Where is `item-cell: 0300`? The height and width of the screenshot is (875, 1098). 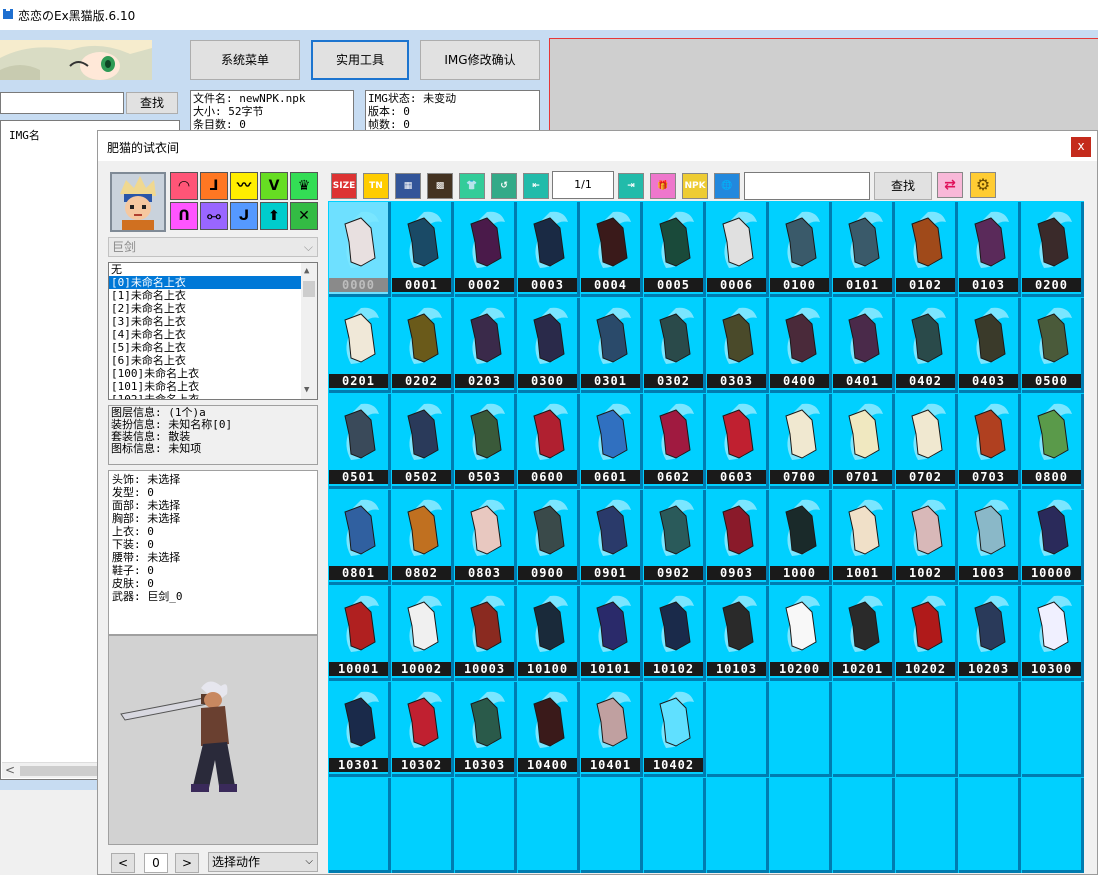 item-cell: 0300 is located at coordinates (549, 345).